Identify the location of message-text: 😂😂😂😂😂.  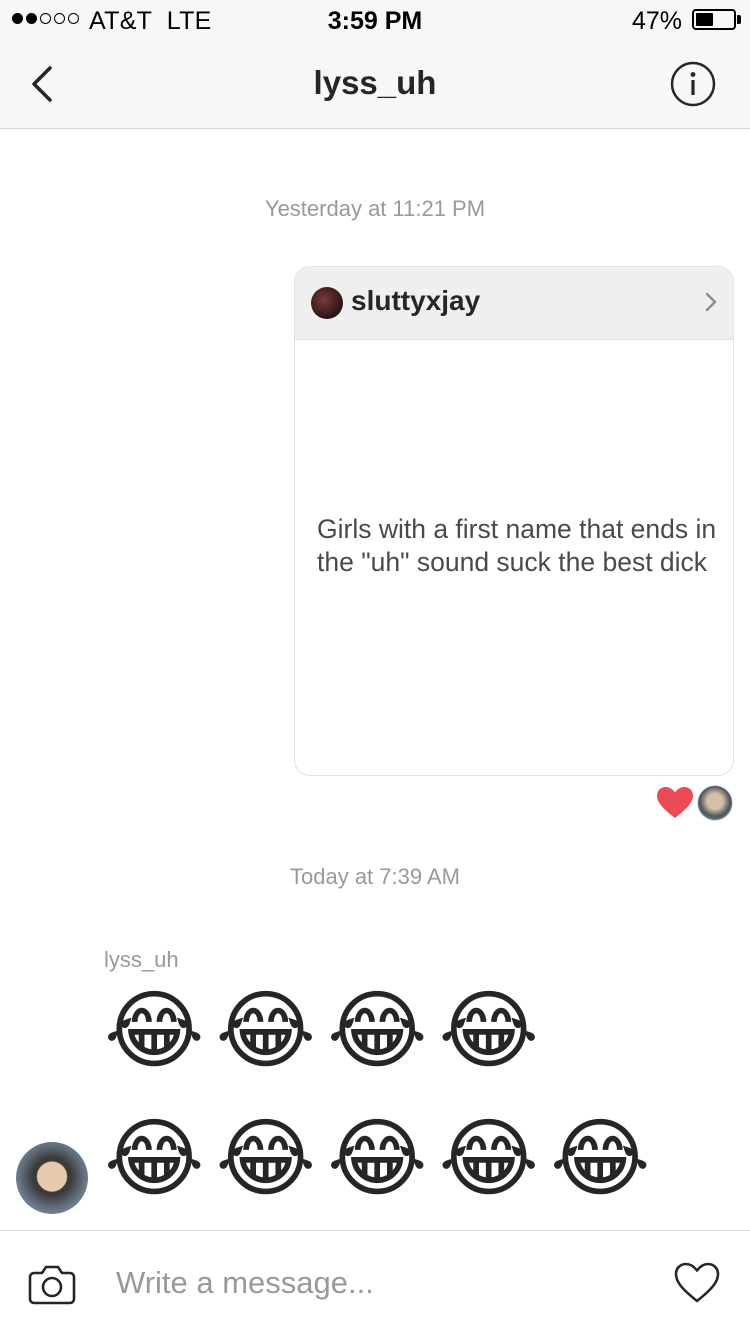
(383, 1159).